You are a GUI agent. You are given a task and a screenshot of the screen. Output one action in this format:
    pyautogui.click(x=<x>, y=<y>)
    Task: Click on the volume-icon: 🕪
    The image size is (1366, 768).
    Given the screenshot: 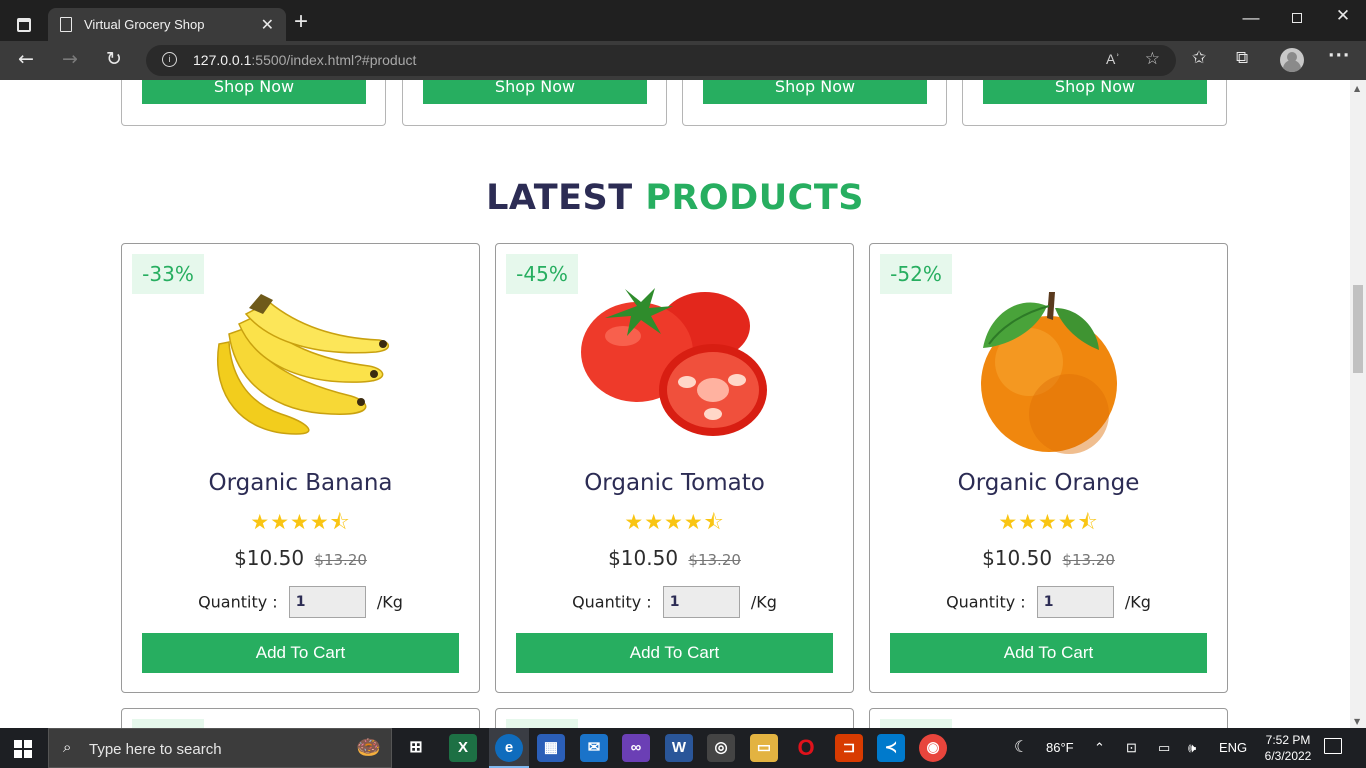 What is the action you would take?
    pyautogui.click(x=1192, y=748)
    